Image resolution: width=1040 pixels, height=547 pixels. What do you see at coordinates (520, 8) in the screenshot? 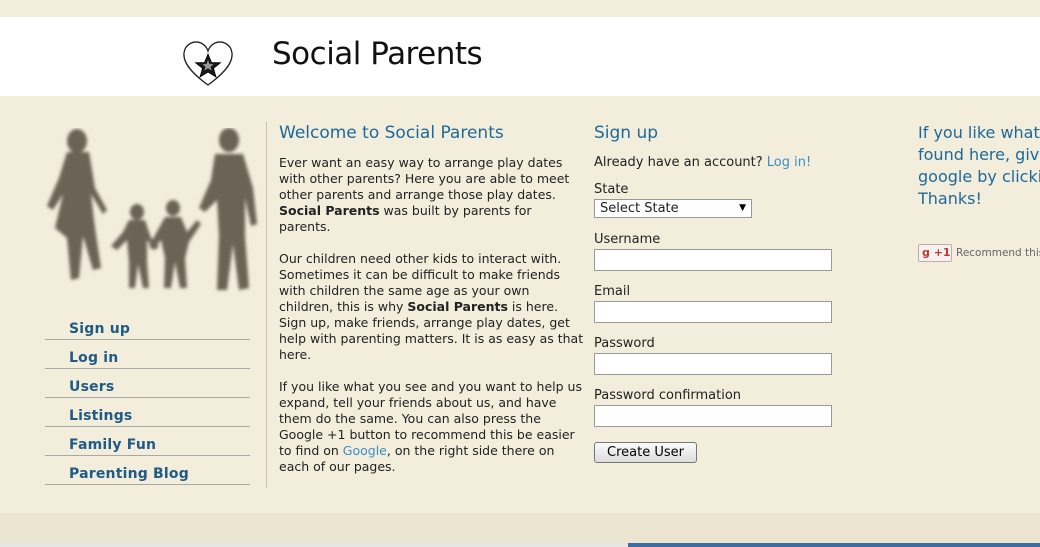
I see `top-strip` at bounding box center [520, 8].